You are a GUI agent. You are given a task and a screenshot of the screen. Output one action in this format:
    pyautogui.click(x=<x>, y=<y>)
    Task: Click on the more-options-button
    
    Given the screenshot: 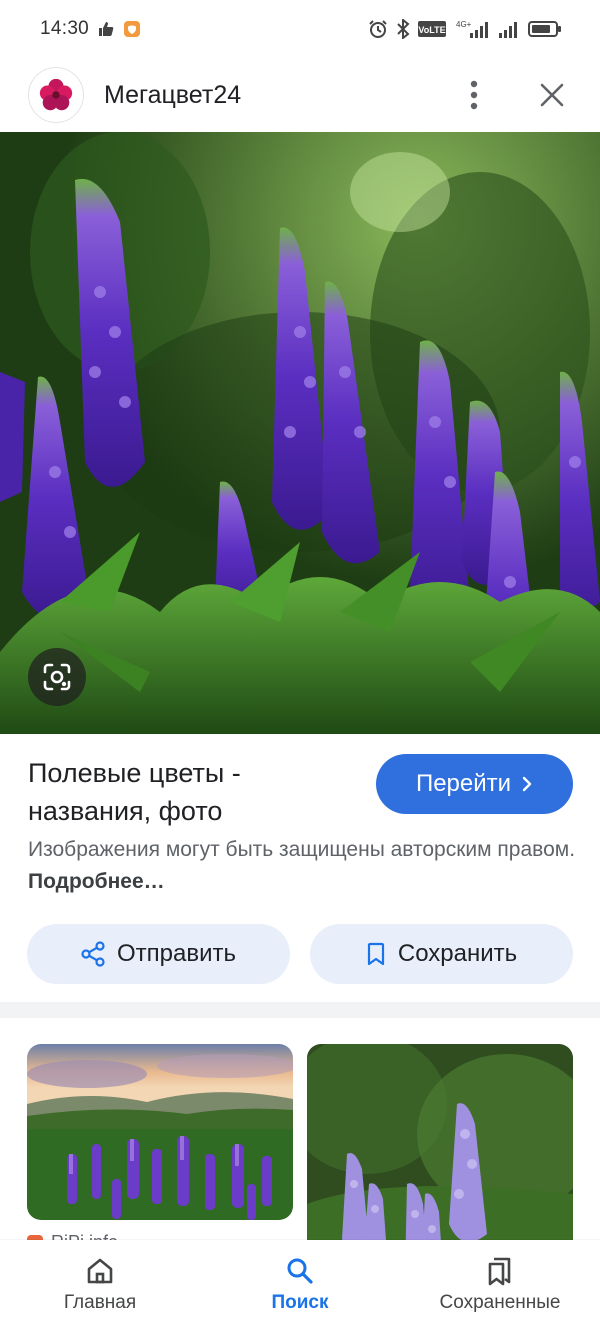 What is the action you would take?
    pyautogui.click(x=474, y=95)
    